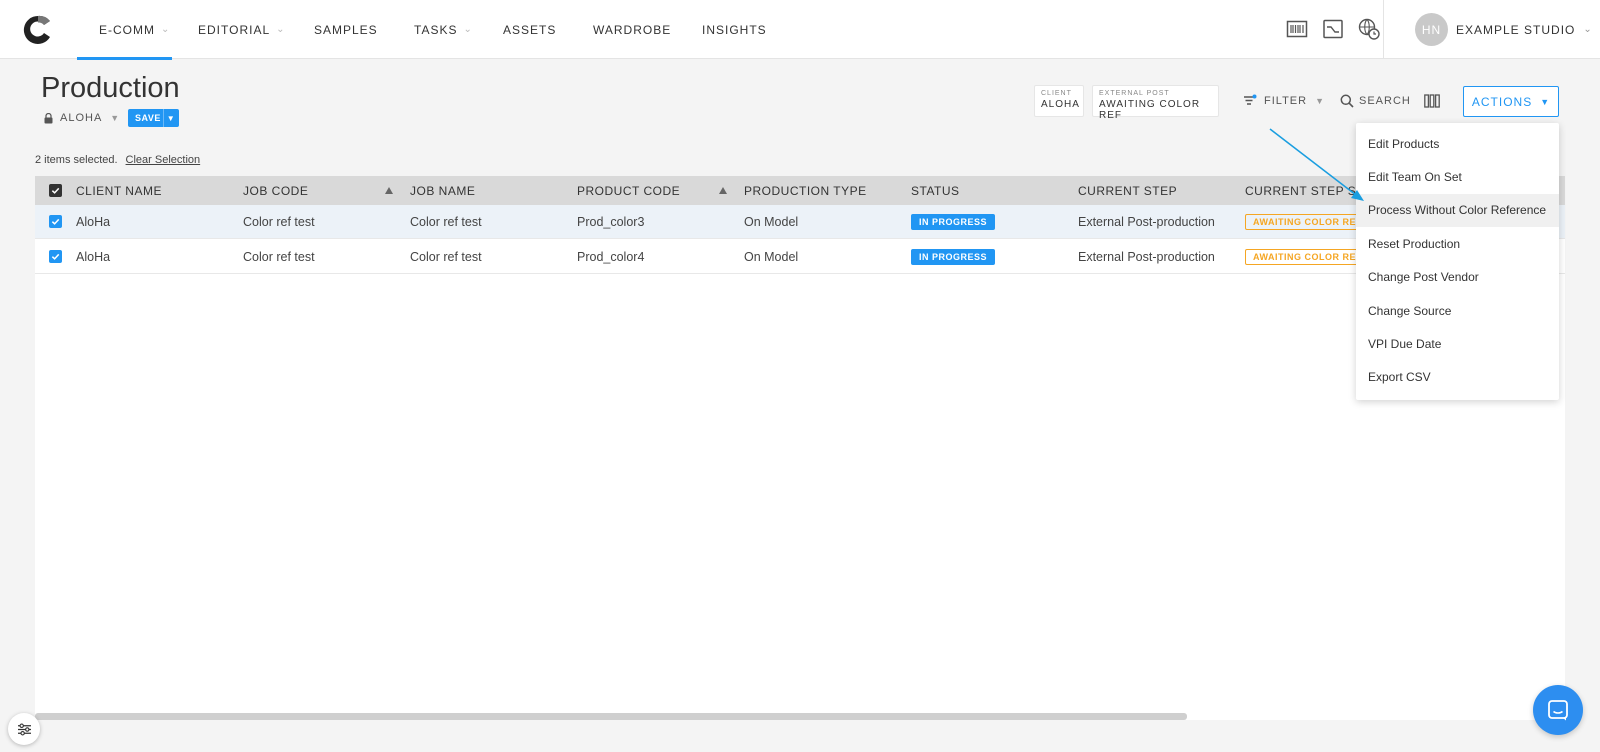 Image resolution: width=1600 pixels, height=752 pixels. I want to click on nav-item-e-comm: E-COMM ⌄, so click(124, 30).